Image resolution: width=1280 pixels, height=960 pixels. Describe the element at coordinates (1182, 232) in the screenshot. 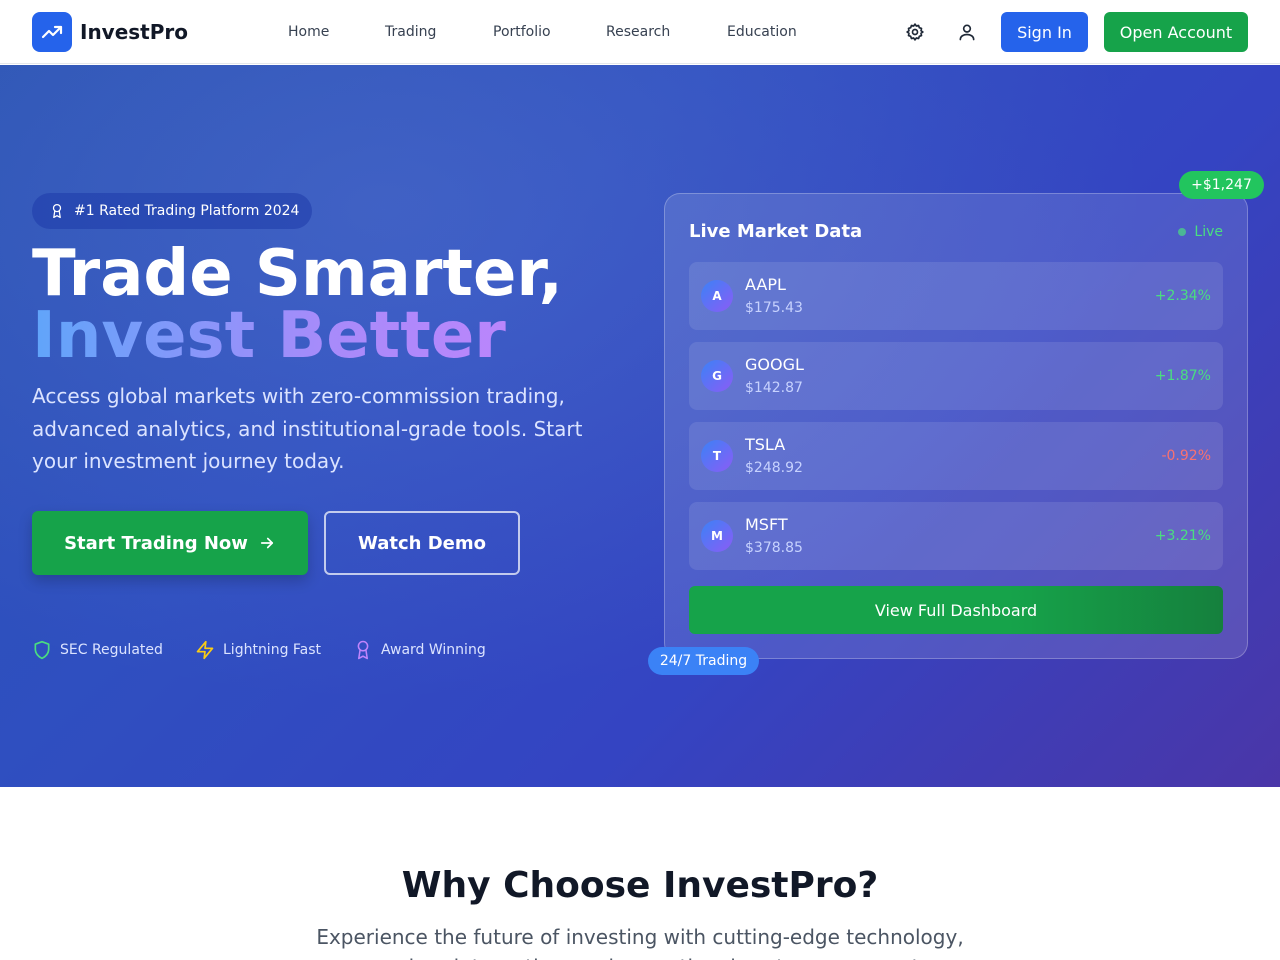

I see `live-dot-icon` at that location.